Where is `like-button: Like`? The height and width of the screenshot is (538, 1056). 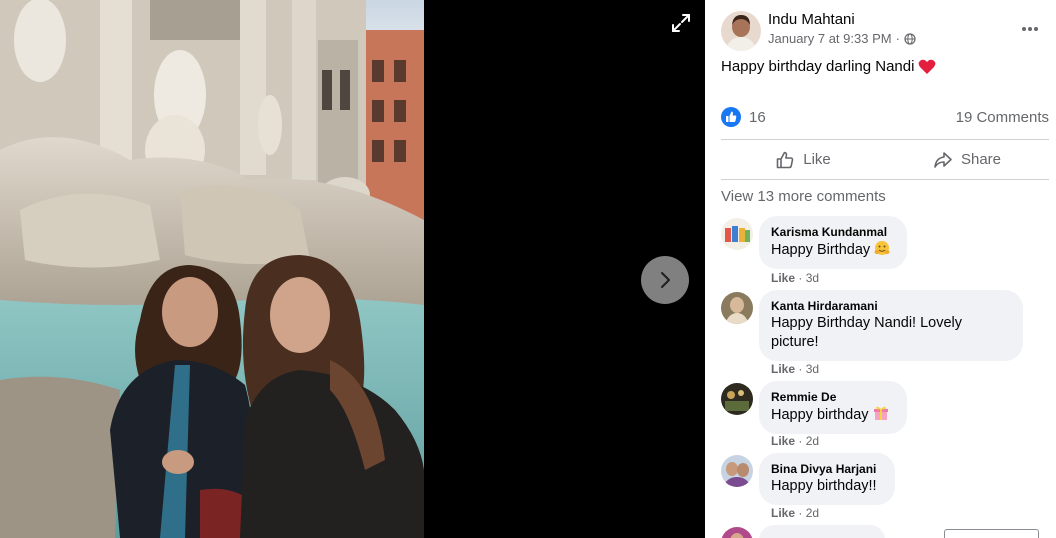 like-button: Like is located at coordinates (803, 159).